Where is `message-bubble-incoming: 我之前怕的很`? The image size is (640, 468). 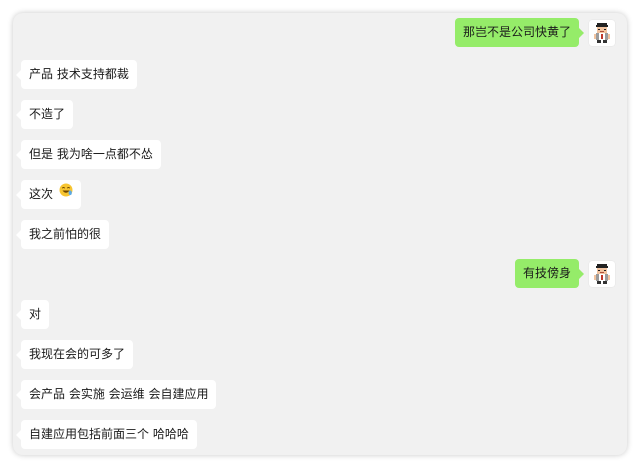
message-bubble-incoming: 我之前怕的很 is located at coordinates (62, 234).